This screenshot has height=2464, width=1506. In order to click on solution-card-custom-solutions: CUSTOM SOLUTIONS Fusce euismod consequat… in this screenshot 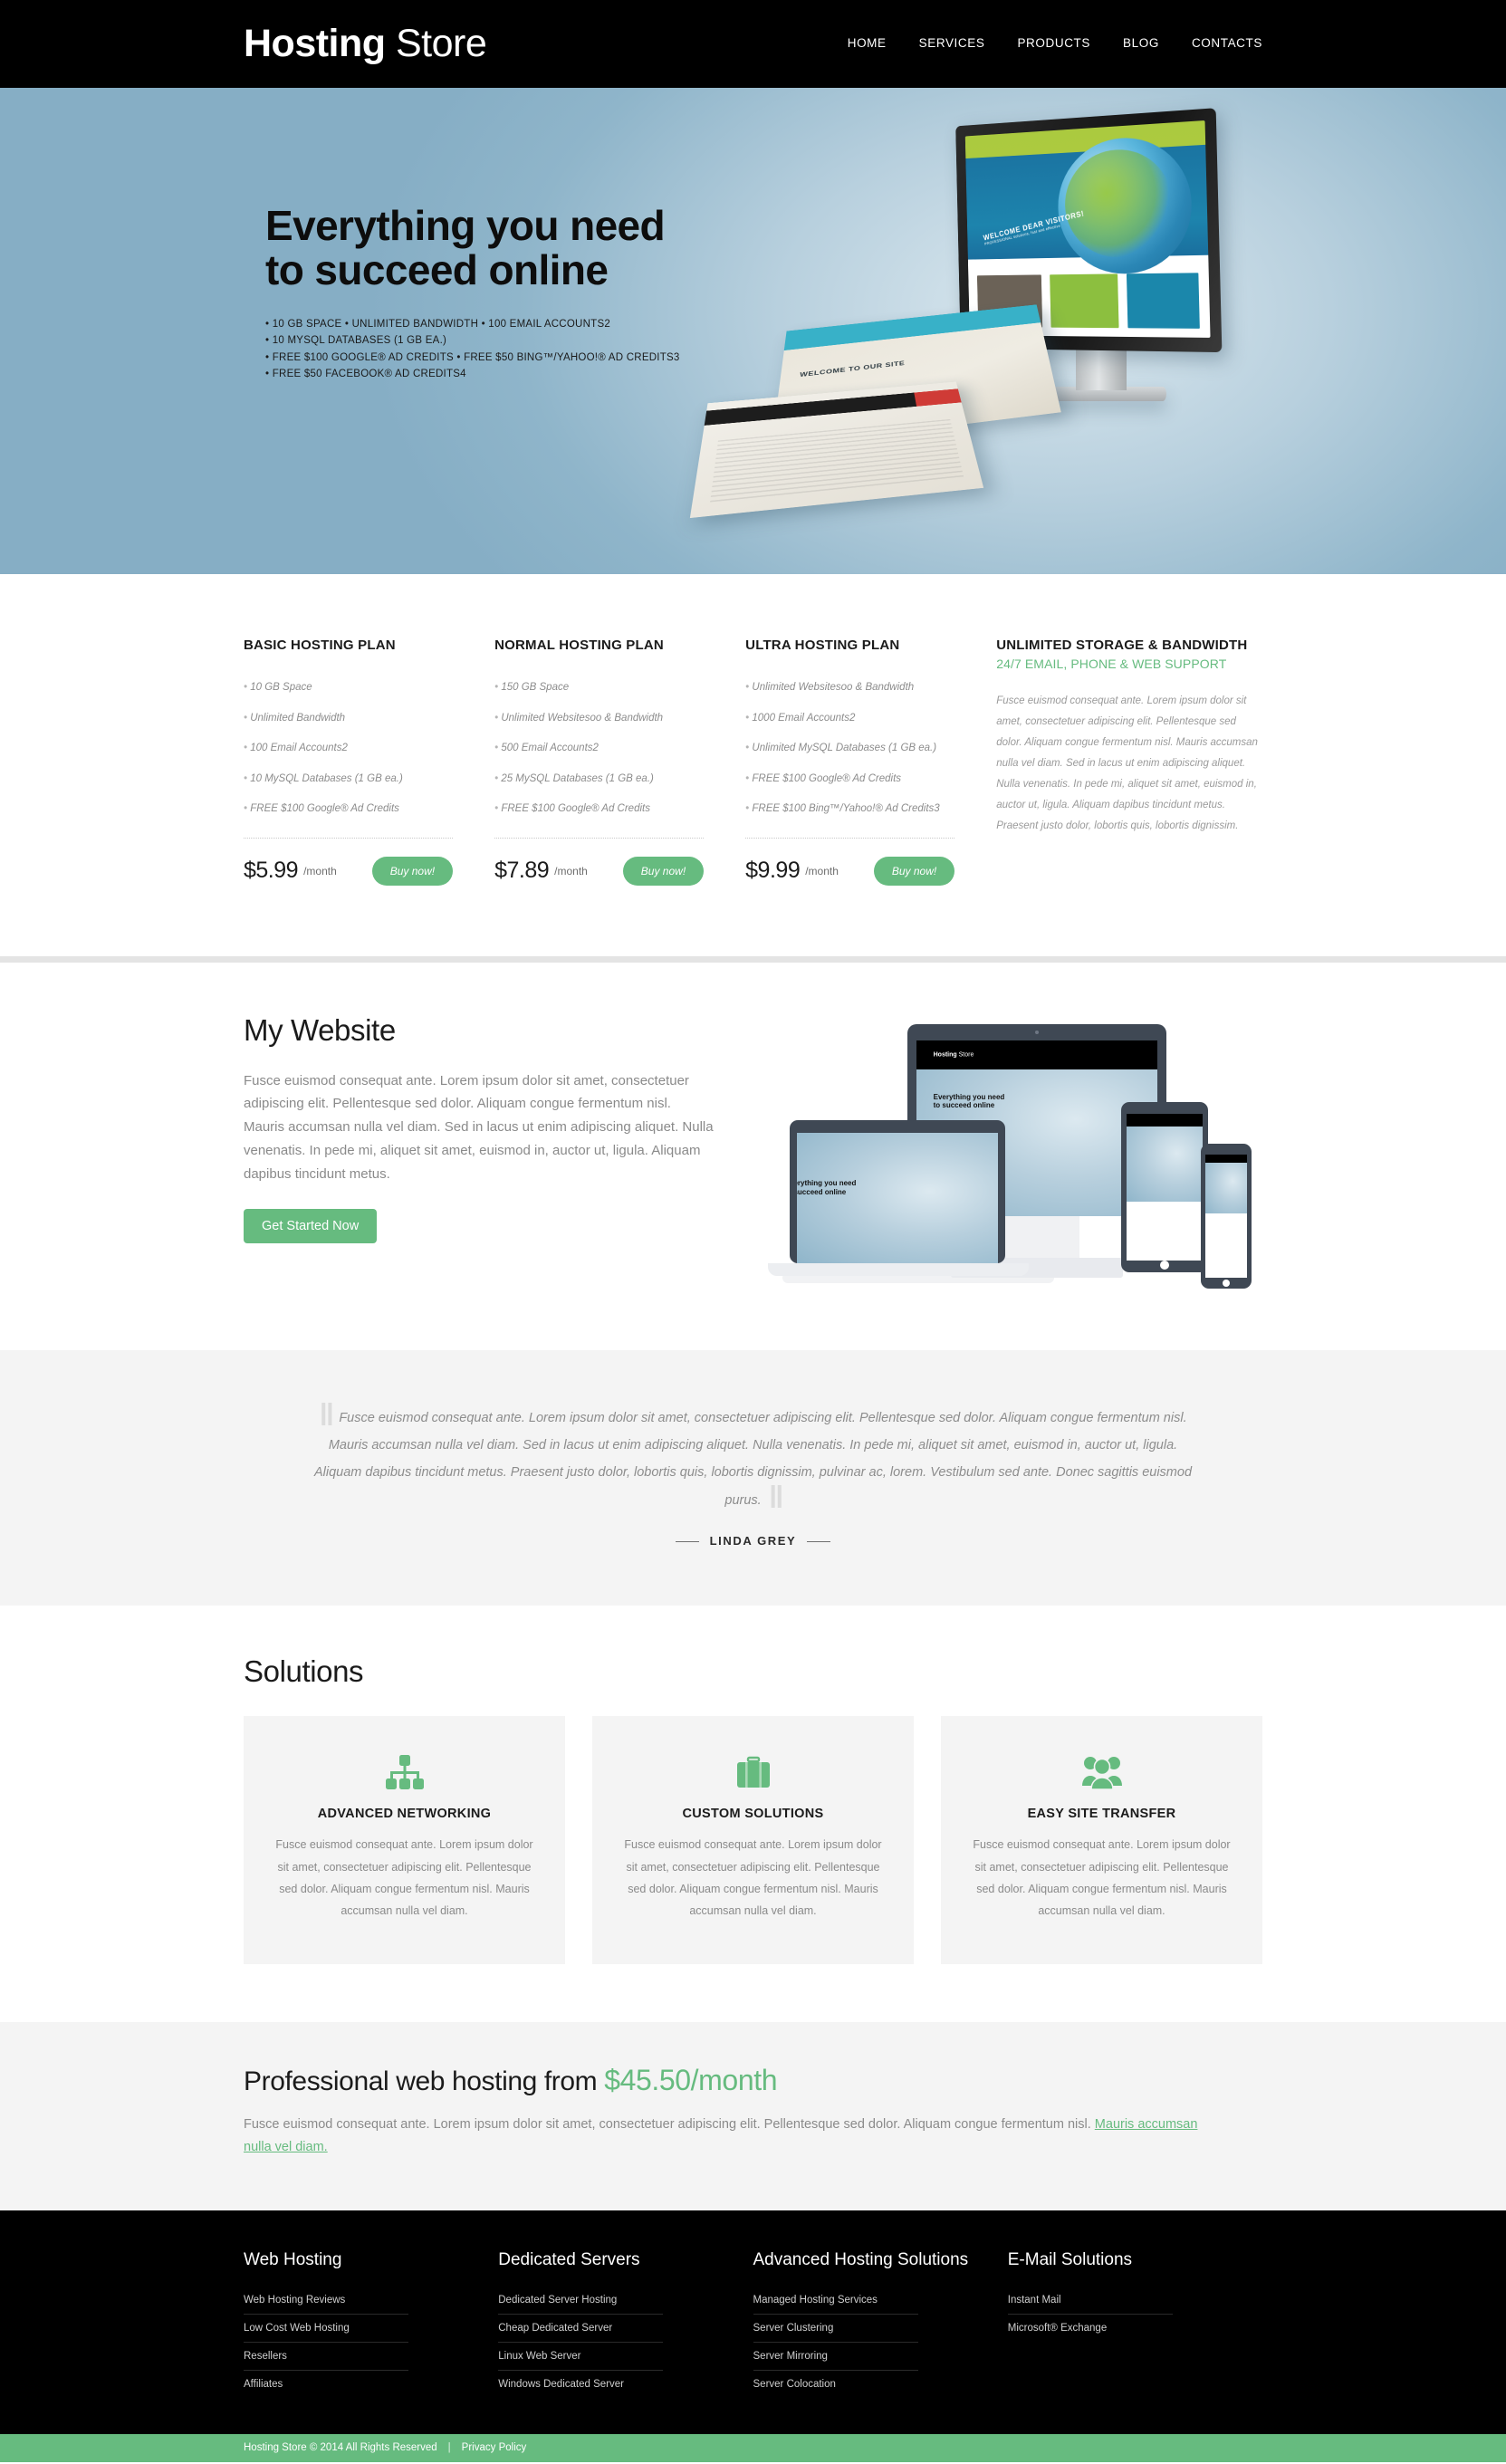, I will do `click(753, 1840)`.